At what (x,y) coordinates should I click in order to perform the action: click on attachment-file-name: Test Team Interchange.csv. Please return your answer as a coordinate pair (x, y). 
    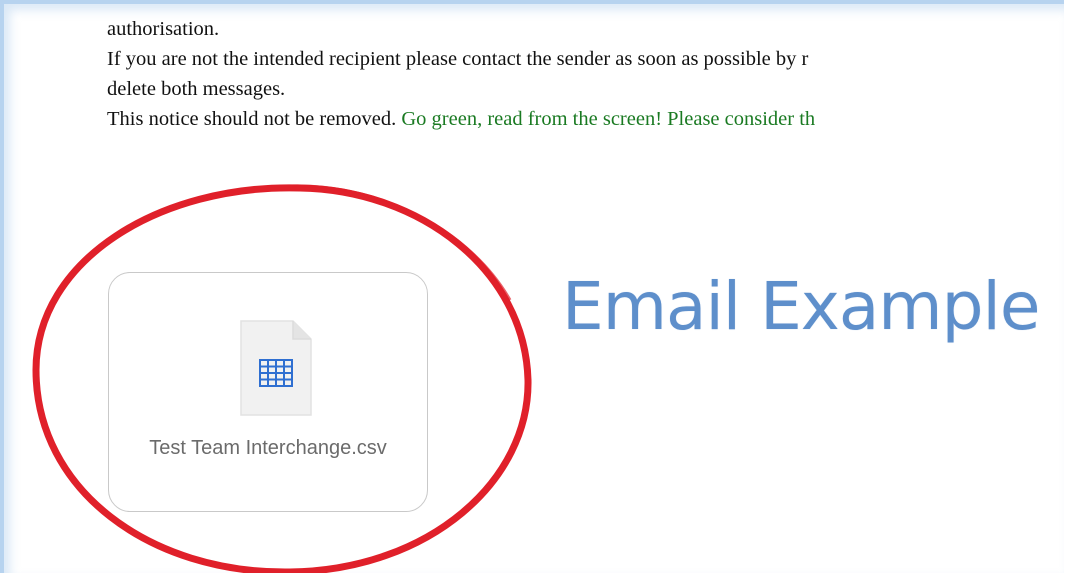
    Looking at the image, I should click on (268, 448).